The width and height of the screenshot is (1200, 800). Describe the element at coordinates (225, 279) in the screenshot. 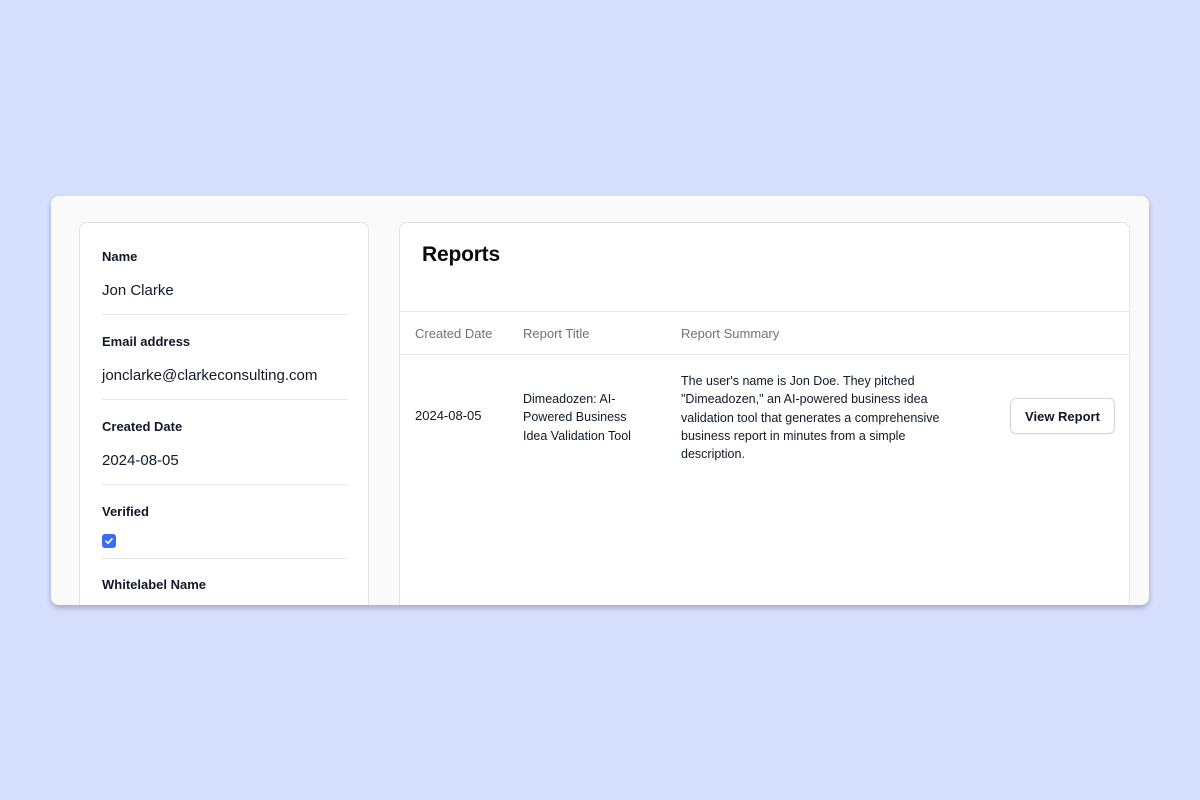

I see `name-field: Name Jon Clarke` at that location.